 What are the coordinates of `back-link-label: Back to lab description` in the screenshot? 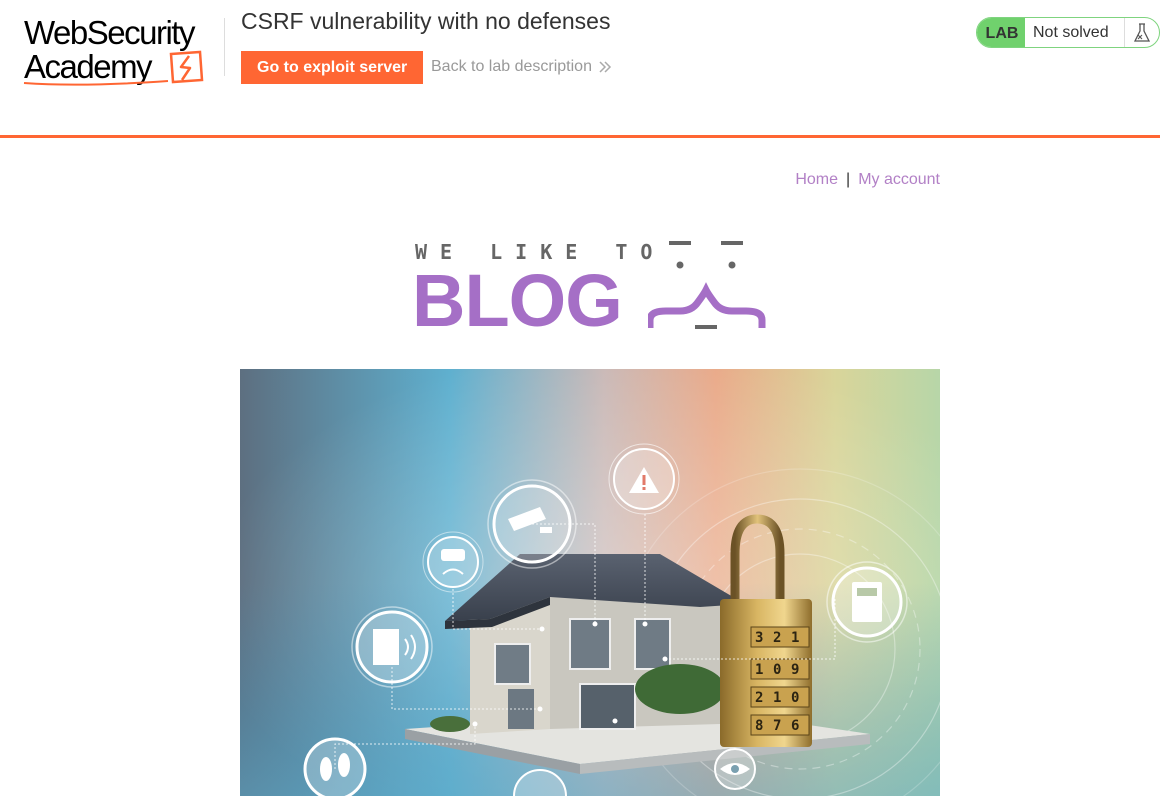 It's located at (511, 66).